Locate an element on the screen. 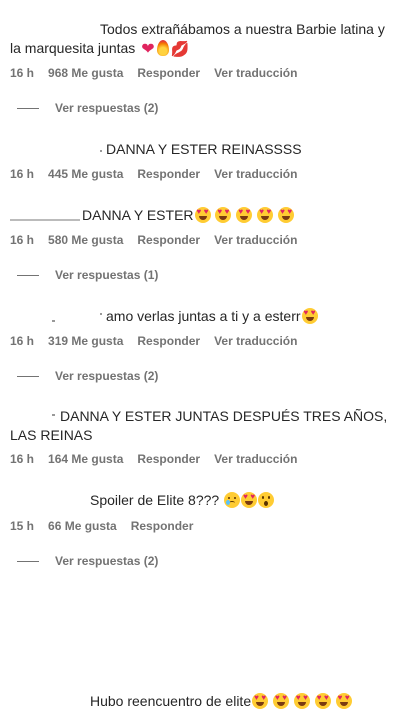  comment-text-continued: LAS REINAS is located at coordinates (51, 435).